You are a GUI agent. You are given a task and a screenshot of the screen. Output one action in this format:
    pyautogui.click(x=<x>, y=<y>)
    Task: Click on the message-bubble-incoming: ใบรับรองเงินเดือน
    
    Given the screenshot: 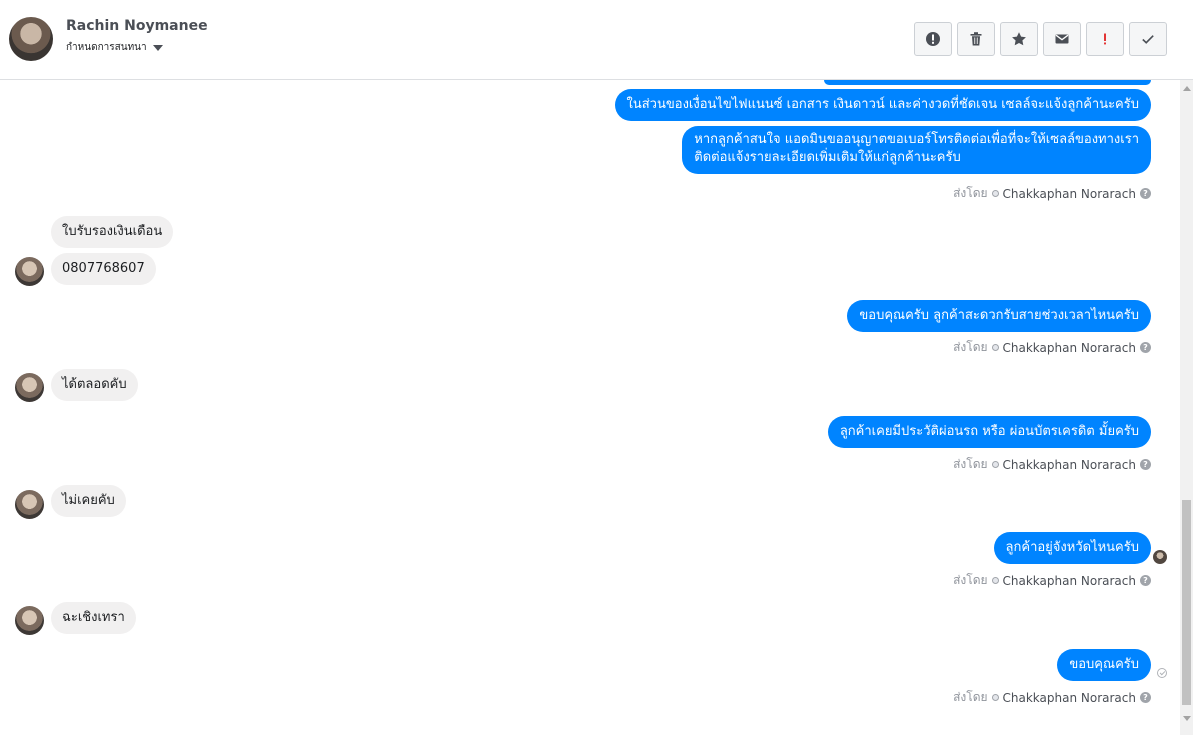 What is the action you would take?
    pyautogui.click(x=112, y=232)
    